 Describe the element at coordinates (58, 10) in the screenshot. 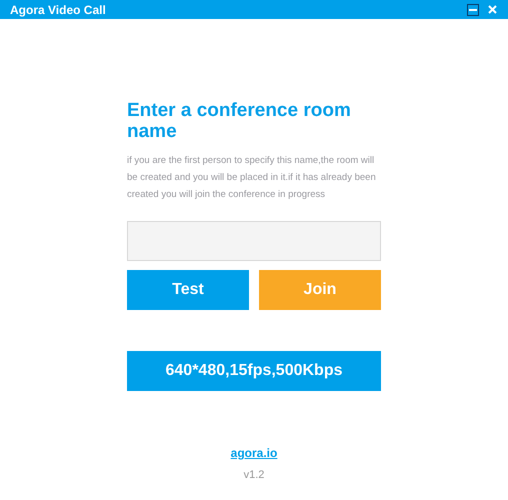

I see `window-title: Agora Video Call` at that location.